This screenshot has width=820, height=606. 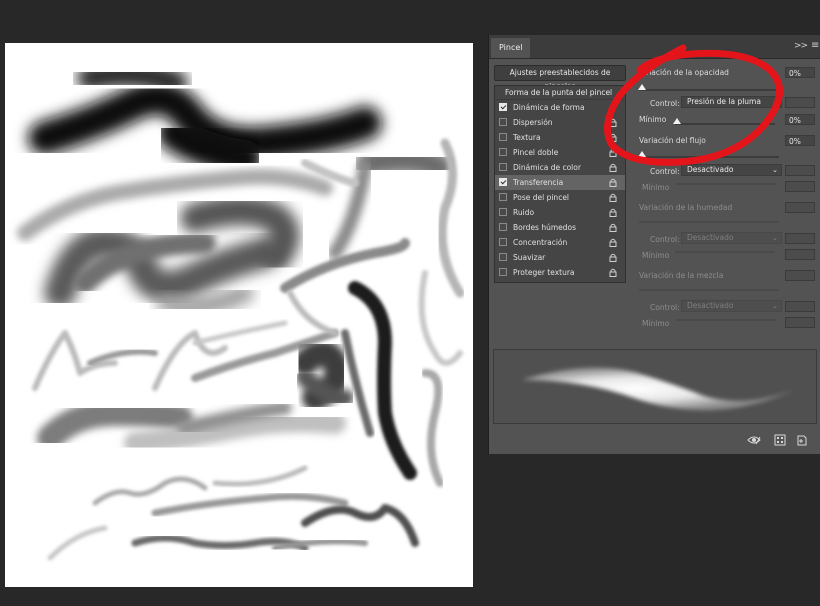 What do you see at coordinates (681, 275) in the screenshot?
I see `mix-jitter-label: Variación de la mezcla` at bounding box center [681, 275].